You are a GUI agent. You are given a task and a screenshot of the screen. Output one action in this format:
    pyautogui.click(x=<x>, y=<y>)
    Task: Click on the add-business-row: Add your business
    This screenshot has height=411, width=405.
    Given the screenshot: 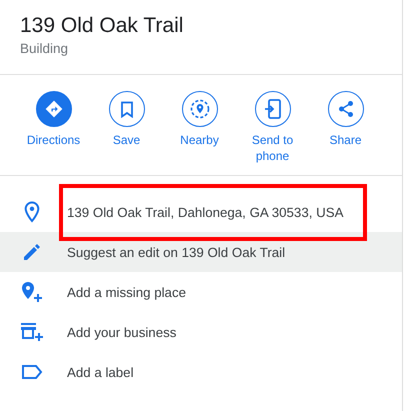 What is the action you would take?
    pyautogui.click(x=201, y=332)
    